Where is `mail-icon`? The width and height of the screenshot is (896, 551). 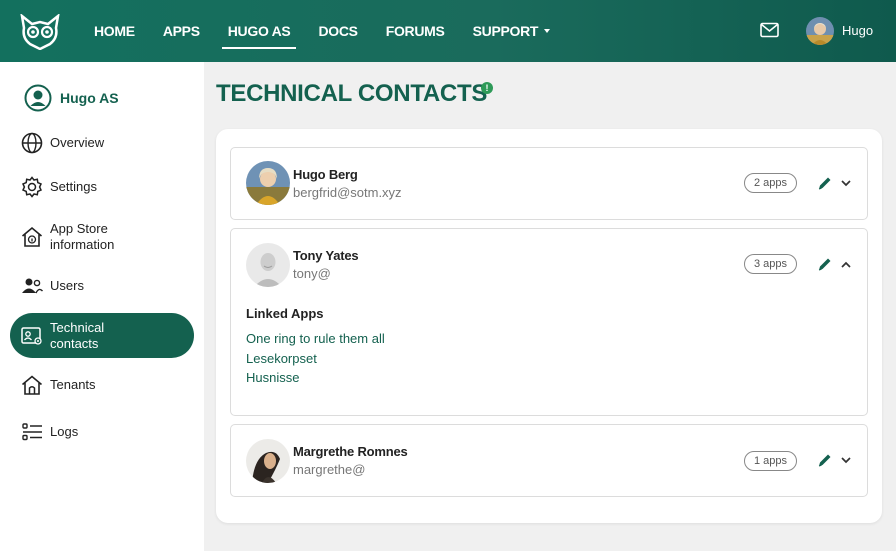 mail-icon is located at coordinates (769, 30).